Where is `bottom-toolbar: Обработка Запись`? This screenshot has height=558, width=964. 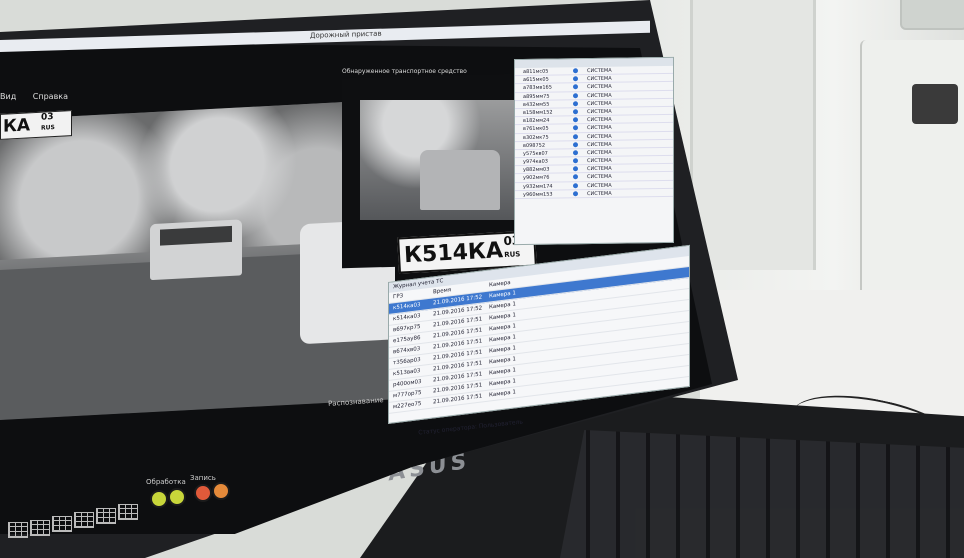 bottom-toolbar: Обработка Запись is located at coordinates (120, 505).